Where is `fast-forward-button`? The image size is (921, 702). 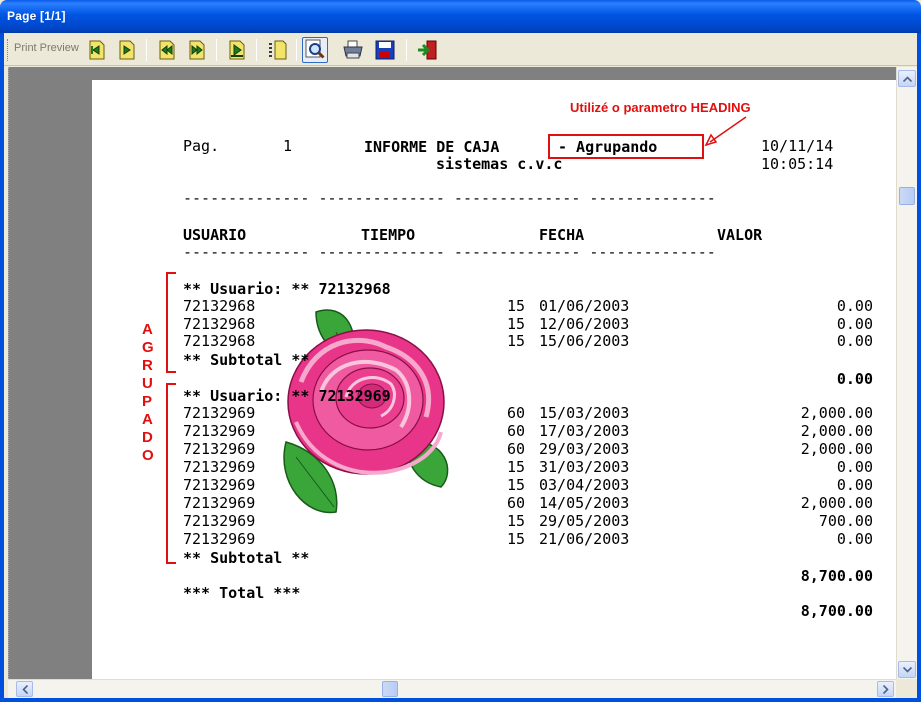 fast-forward-button is located at coordinates (197, 50).